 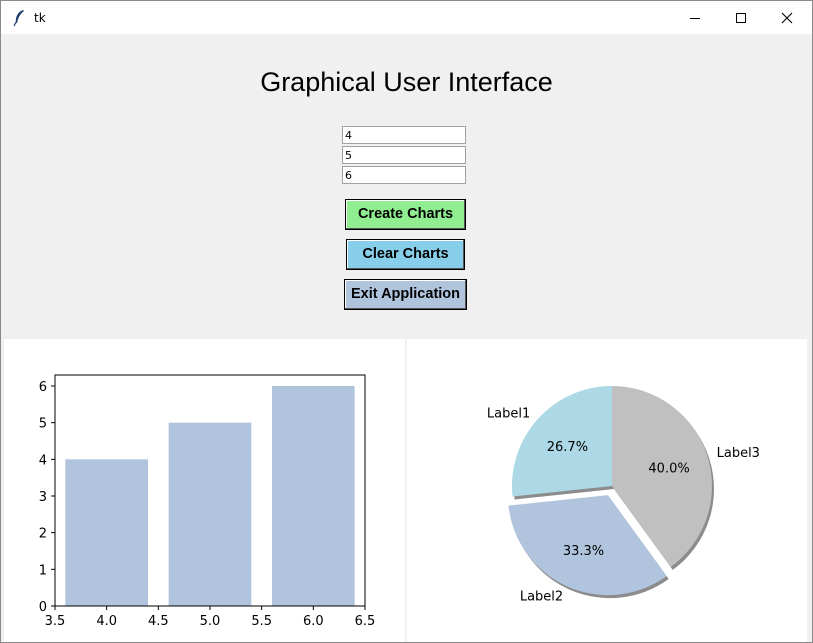 I want to click on close-button, so click(x=787, y=17).